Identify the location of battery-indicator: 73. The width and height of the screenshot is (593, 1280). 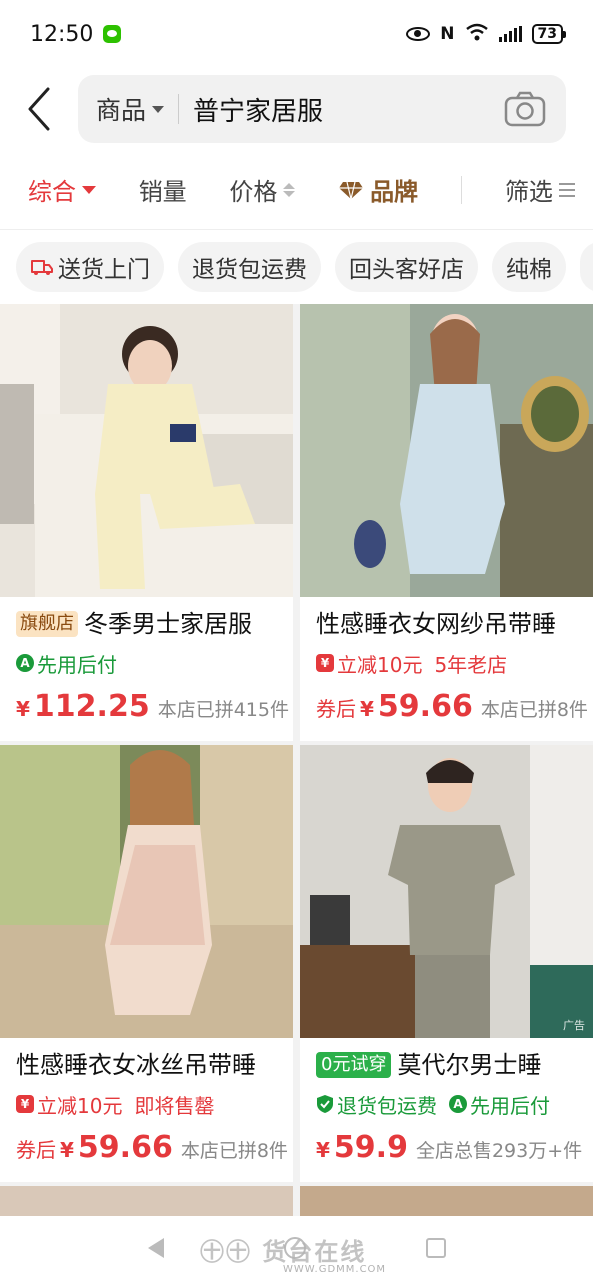
(549, 34).